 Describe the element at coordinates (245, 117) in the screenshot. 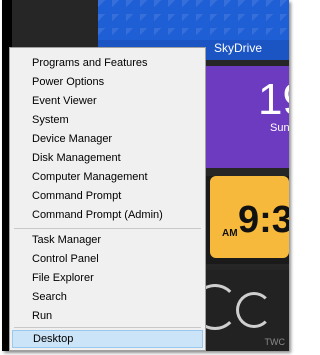

I see `calendar-tile: 19 Sun` at that location.